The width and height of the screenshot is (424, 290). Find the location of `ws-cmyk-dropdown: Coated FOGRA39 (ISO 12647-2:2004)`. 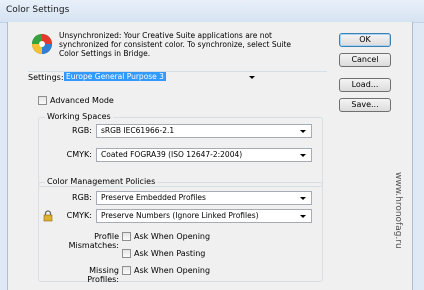

ws-cmyk-dropdown: Coated FOGRA39 (ISO 12647-2:2004) is located at coordinates (204, 155).